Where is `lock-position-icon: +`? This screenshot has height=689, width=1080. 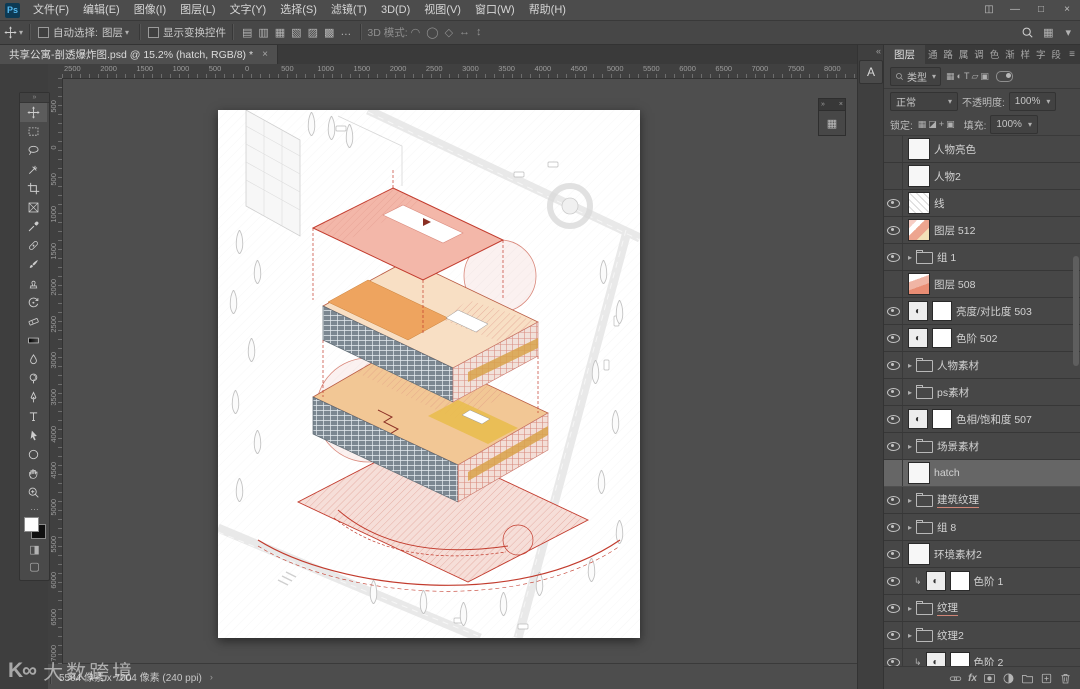 lock-position-icon: + is located at coordinates (941, 124).